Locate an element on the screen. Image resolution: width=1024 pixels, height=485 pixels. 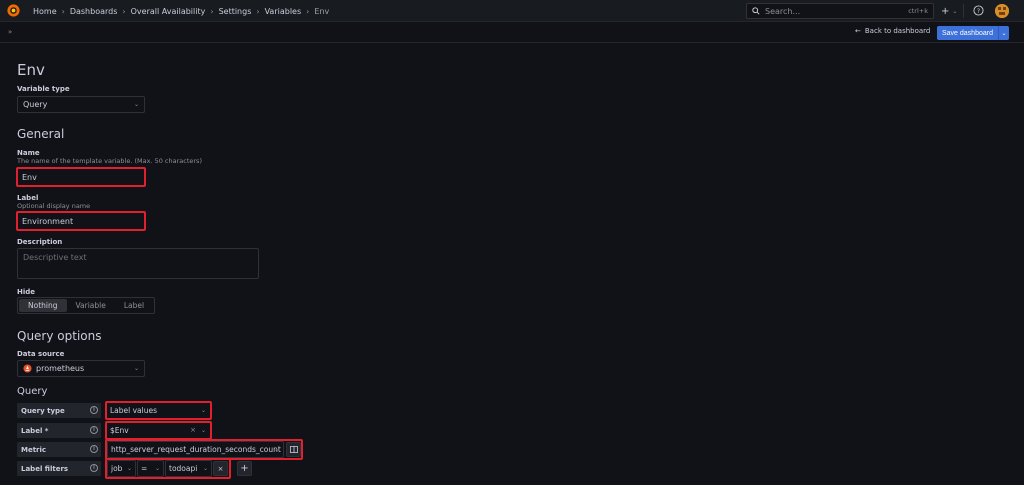
query-heading: Query is located at coordinates (32, 391).